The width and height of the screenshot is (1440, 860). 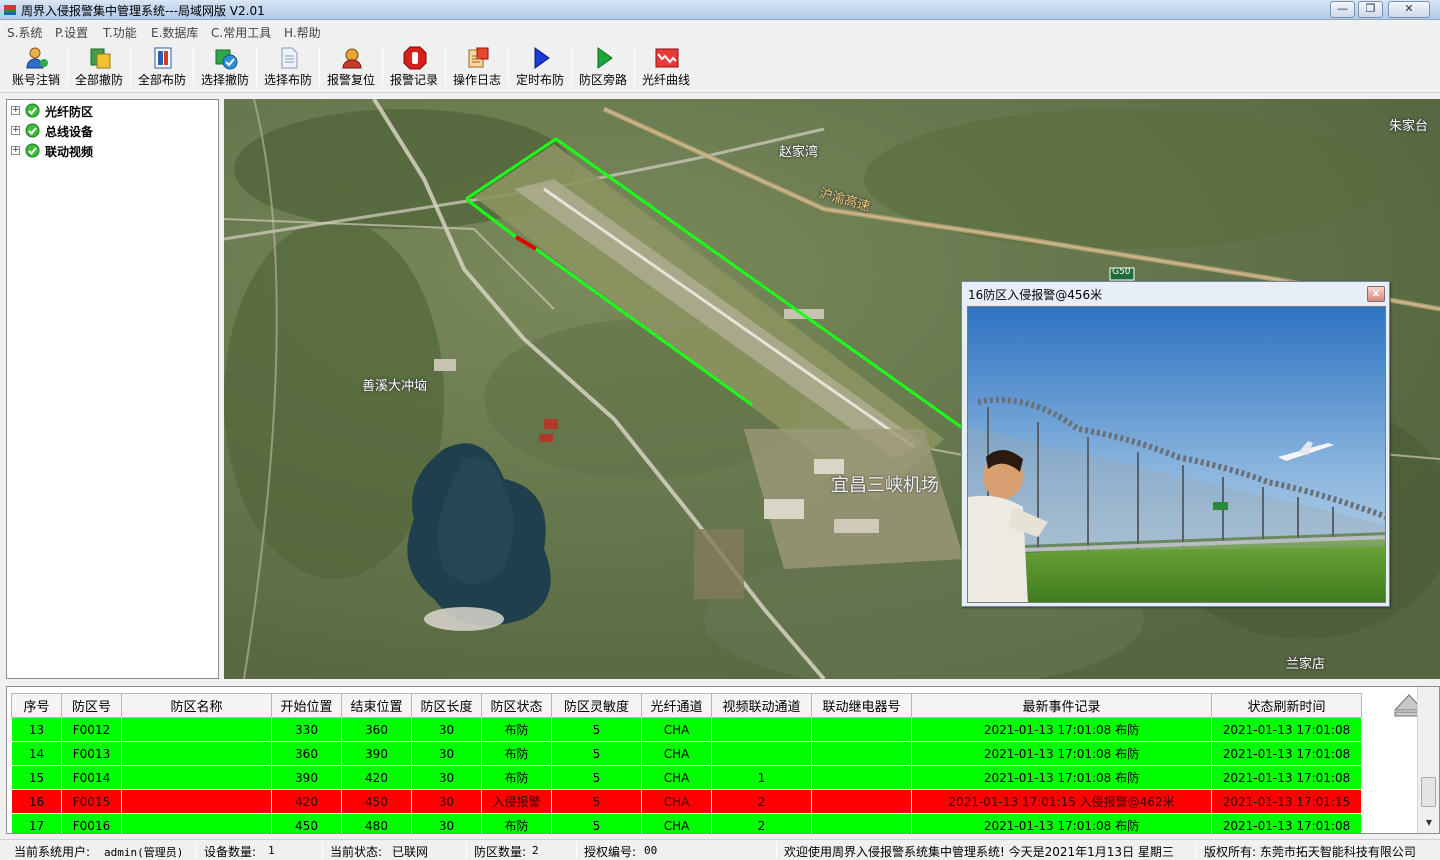 What do you see at coordinates (1342, 9) in the screenshot?
I see `minimize-button: —` at bounding box center [1342, 9].